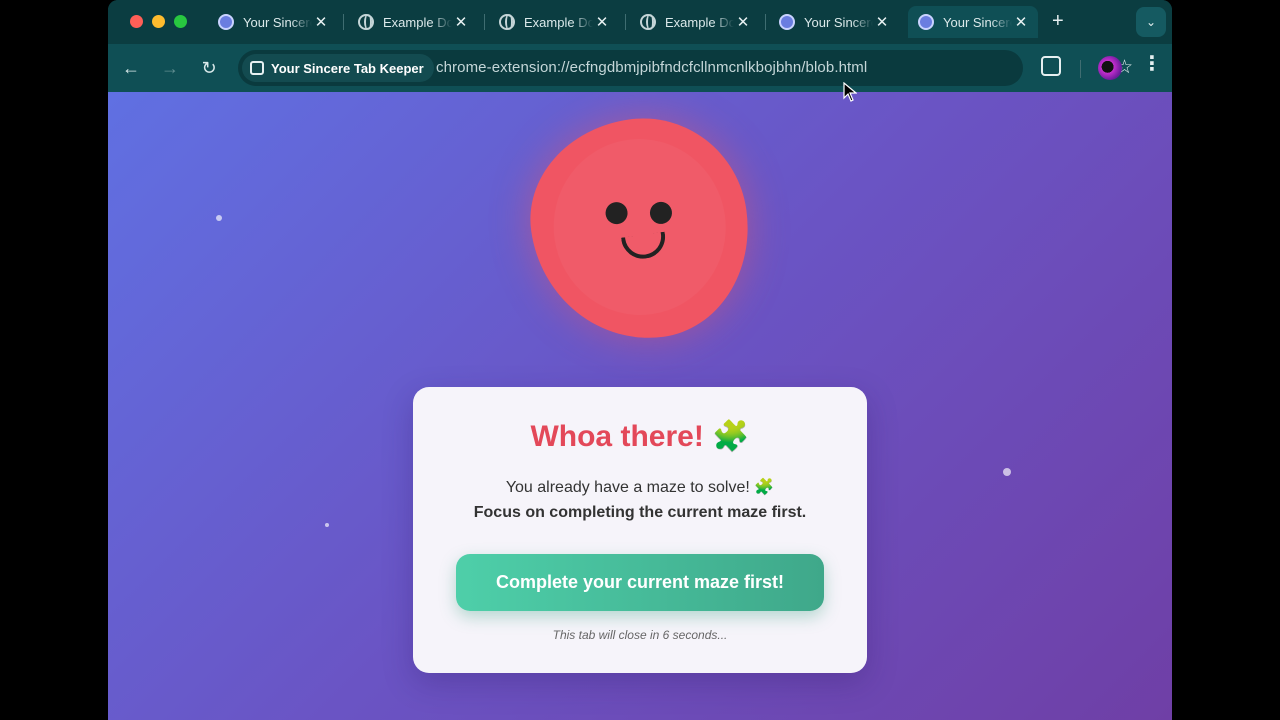 Image resolution: width=1280 pixels, height=720 pixels. What do you see at coordinates (850, 94) in the screenshot?
I see `mouse-cursor-icon` at bounding box center [850, 94].